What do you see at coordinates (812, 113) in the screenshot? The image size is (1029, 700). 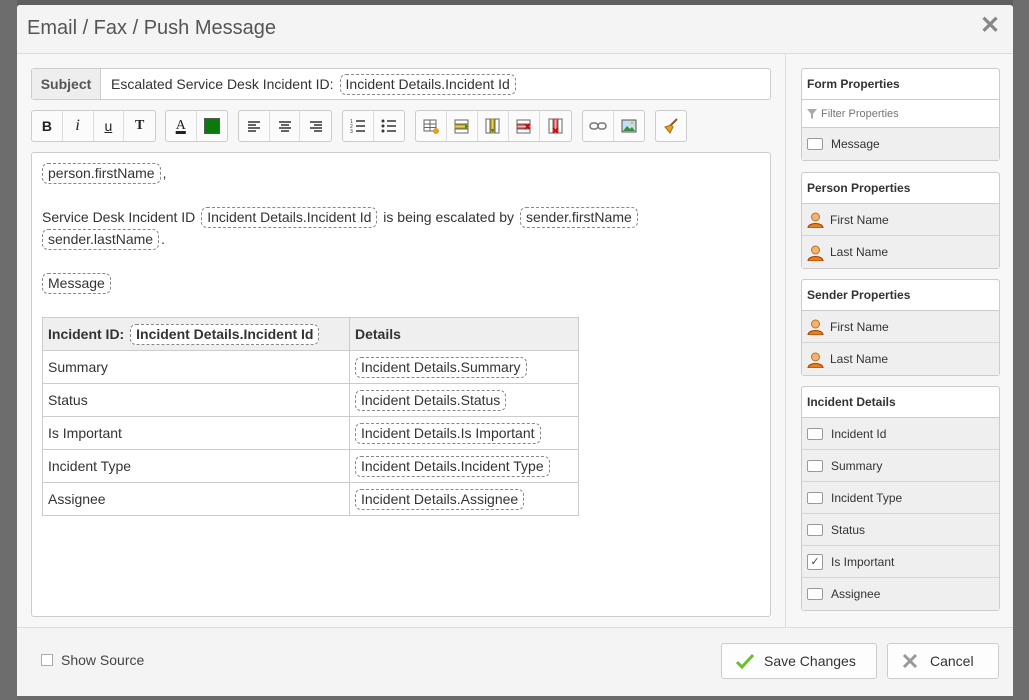 I see `filter-icon` at bounding box center [812, 113].